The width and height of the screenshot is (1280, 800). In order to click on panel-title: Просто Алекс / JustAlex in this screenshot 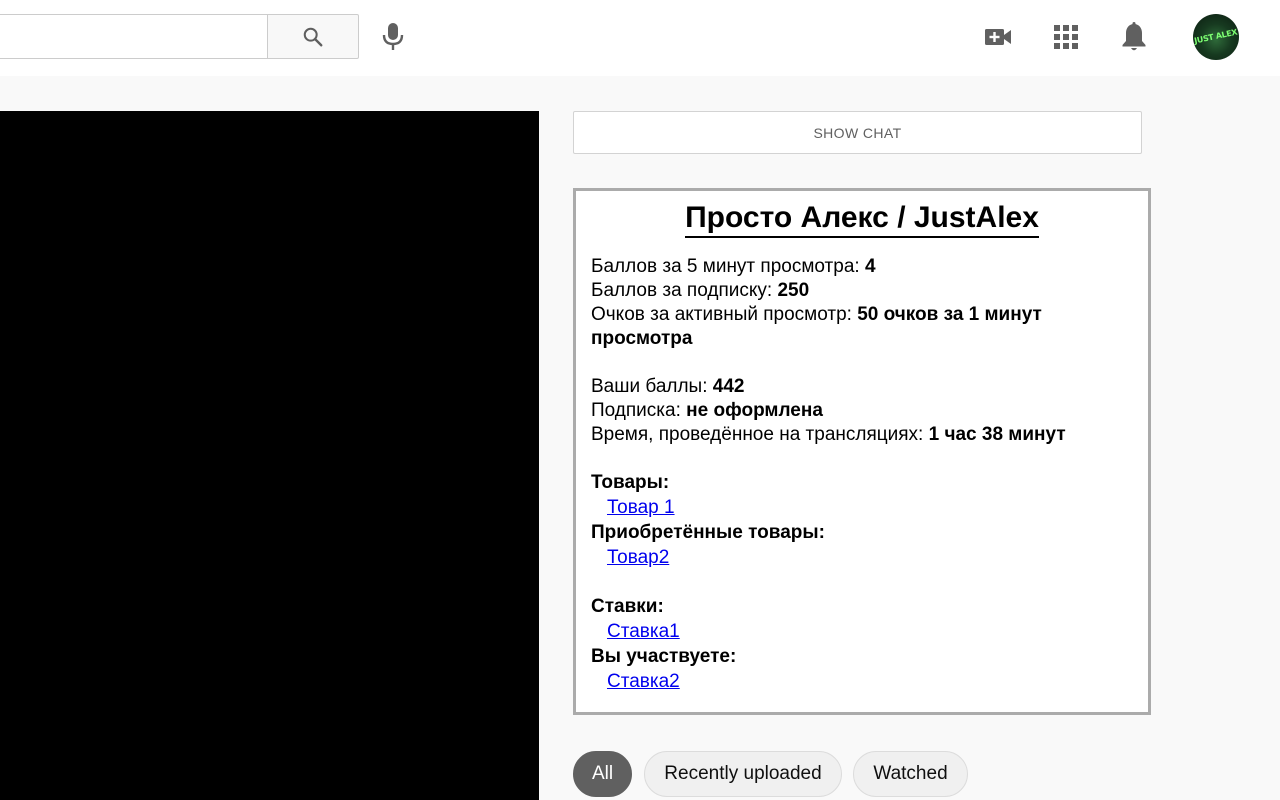, I will do `click(862, 221)`.